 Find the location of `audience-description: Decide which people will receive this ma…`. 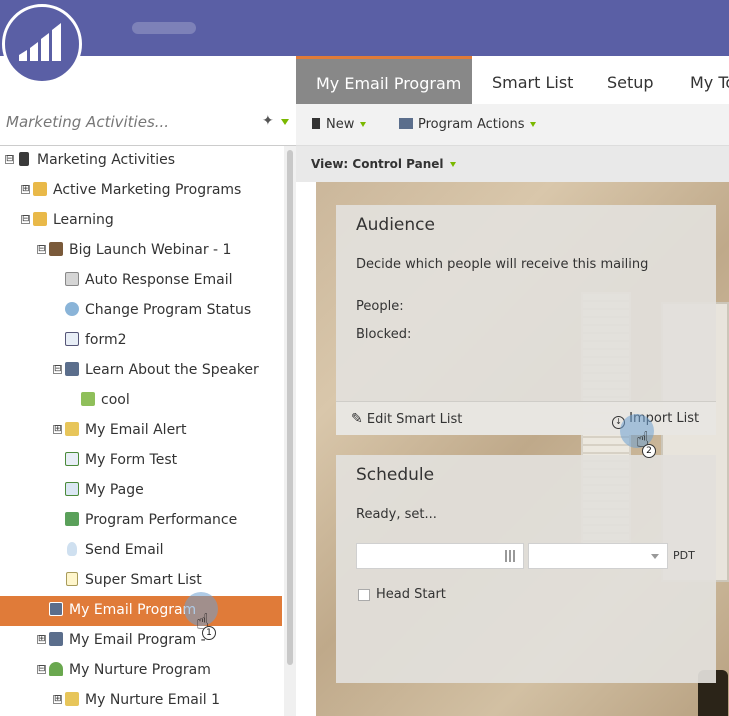

audience-description: Decide which people will receive this ma… is located at coordinates (502, 264).